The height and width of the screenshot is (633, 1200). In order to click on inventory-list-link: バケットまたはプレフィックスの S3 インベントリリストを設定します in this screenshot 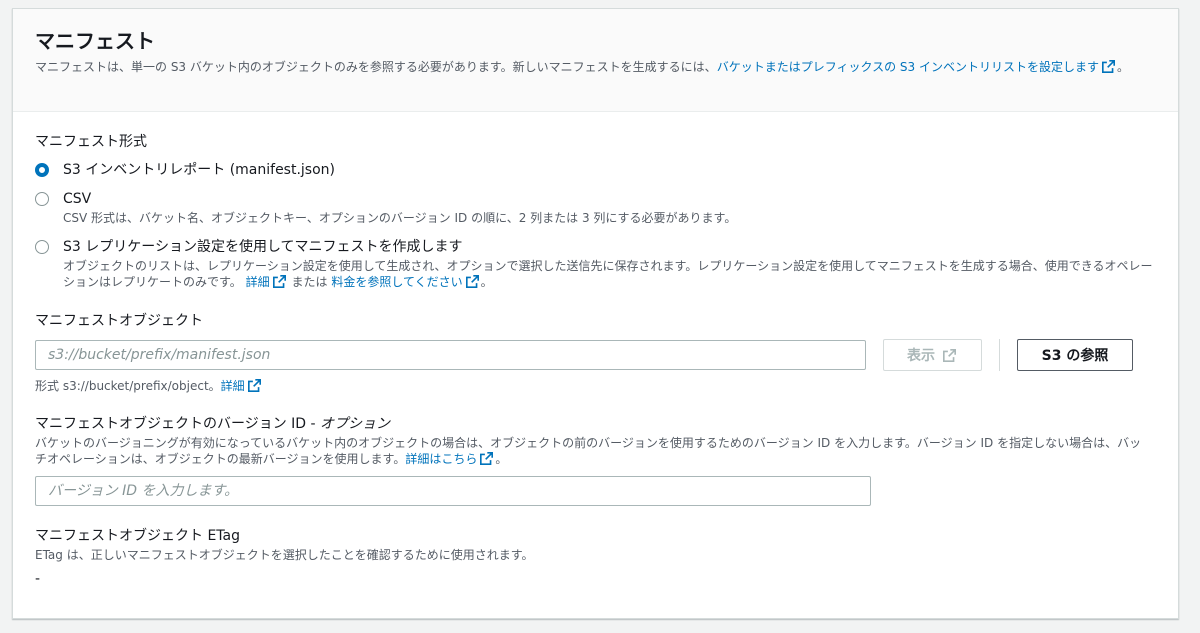, I will do `click(908, 67)`.